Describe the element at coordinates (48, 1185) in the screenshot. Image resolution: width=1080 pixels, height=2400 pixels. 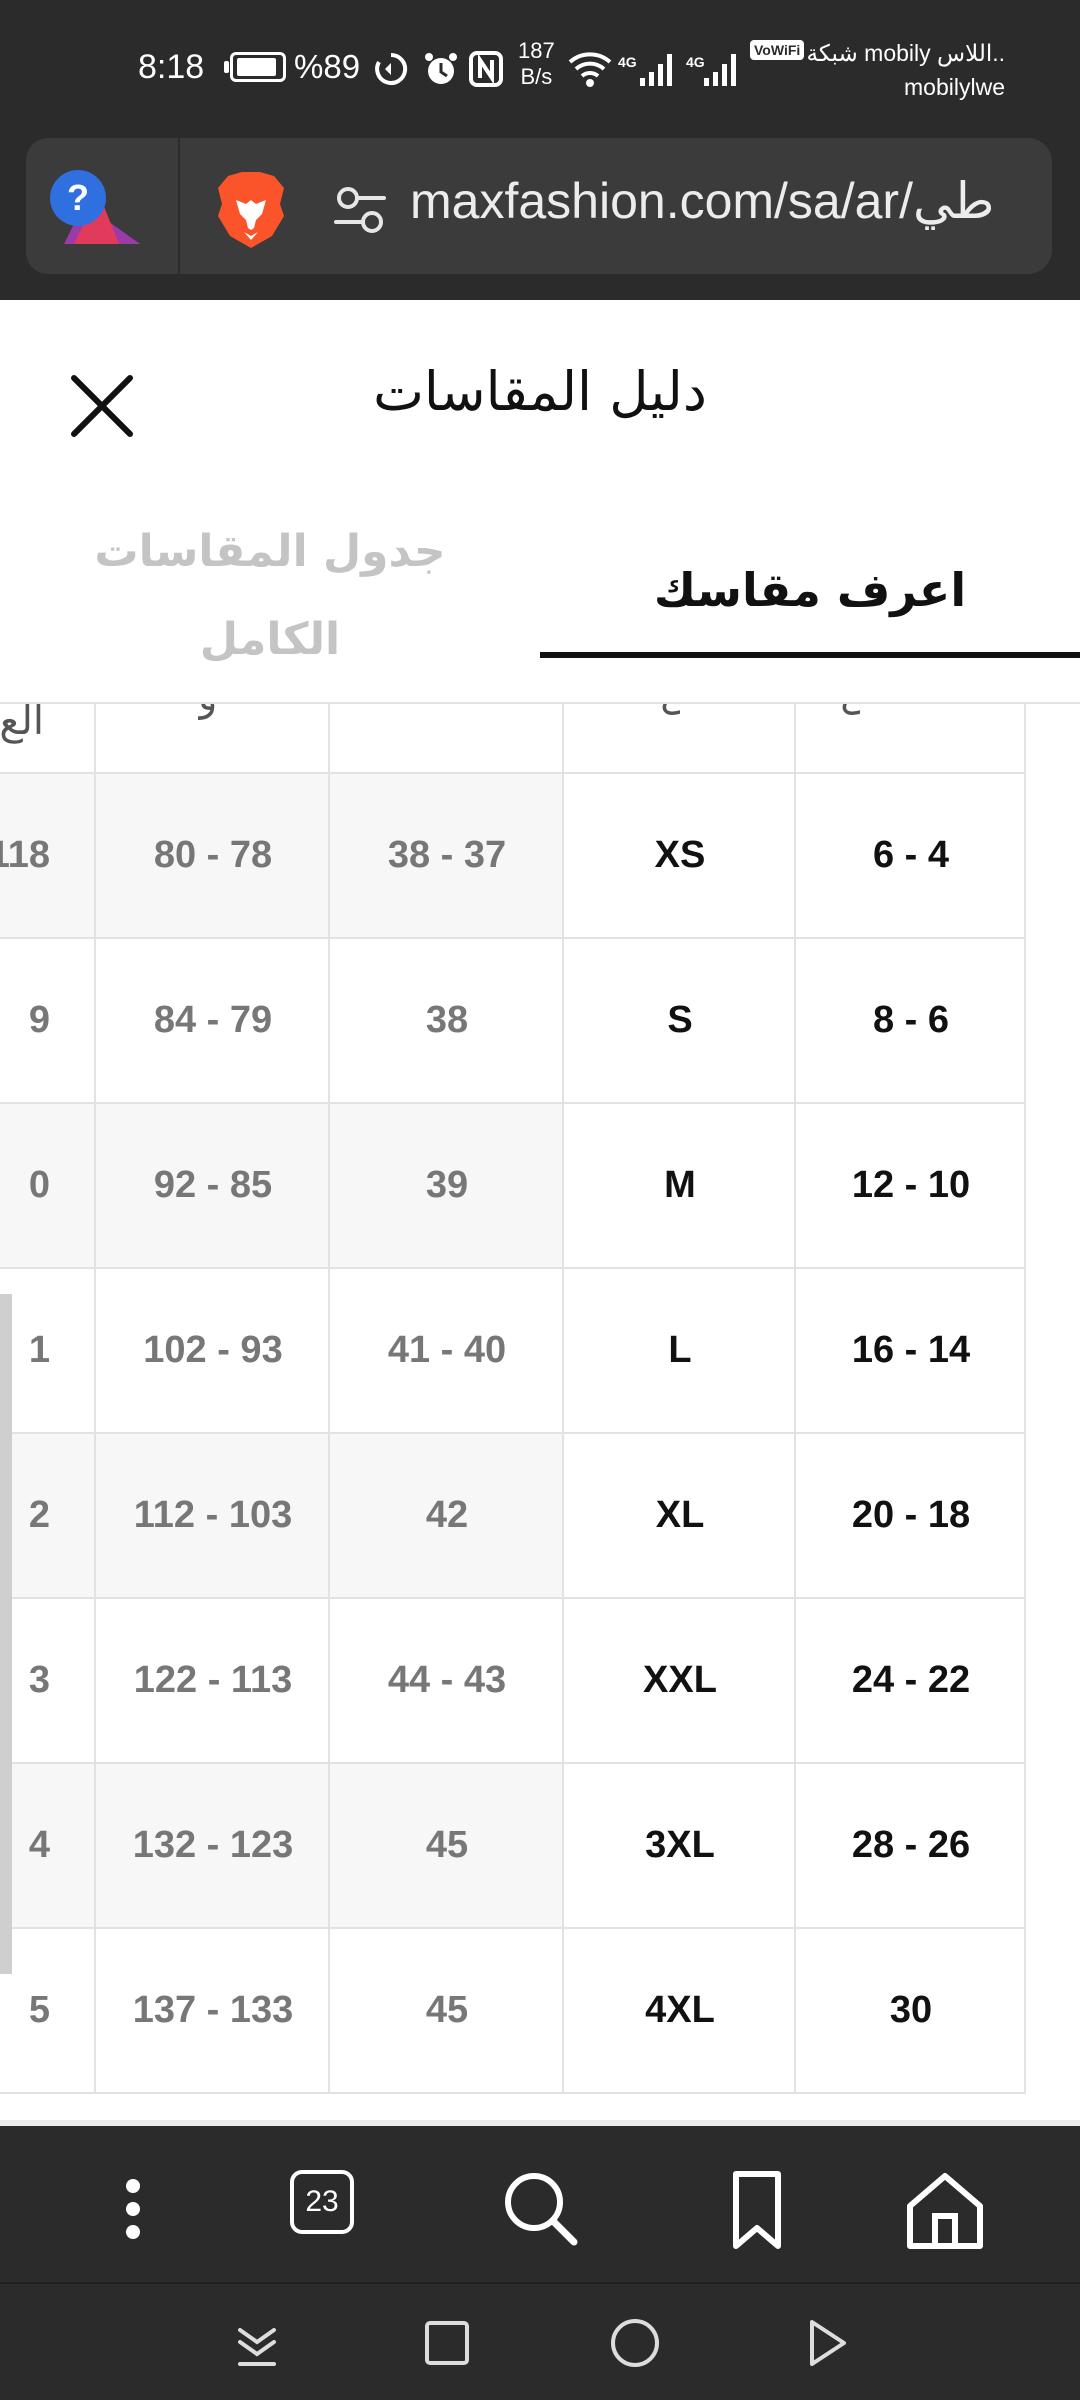
I see `cut-off-cell: 0` at that location.